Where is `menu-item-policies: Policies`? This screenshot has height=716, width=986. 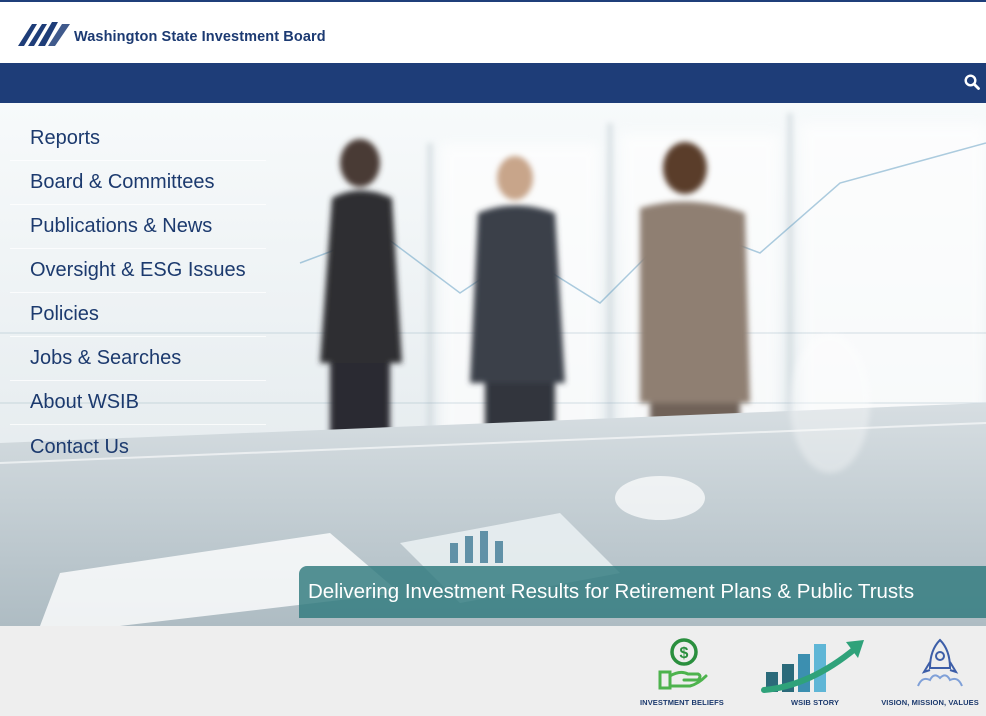
menu-item-policies: Policies is located at coordinates (138, 315).